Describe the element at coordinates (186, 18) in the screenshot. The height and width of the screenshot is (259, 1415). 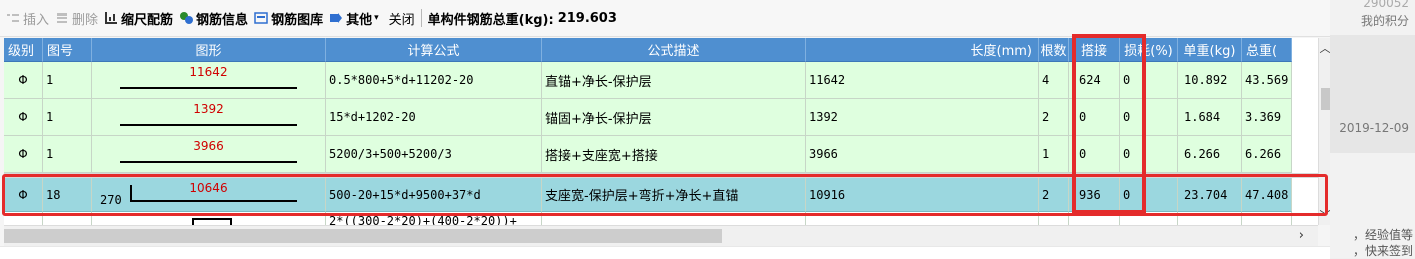
I see `rebar-info-icon` at that location.